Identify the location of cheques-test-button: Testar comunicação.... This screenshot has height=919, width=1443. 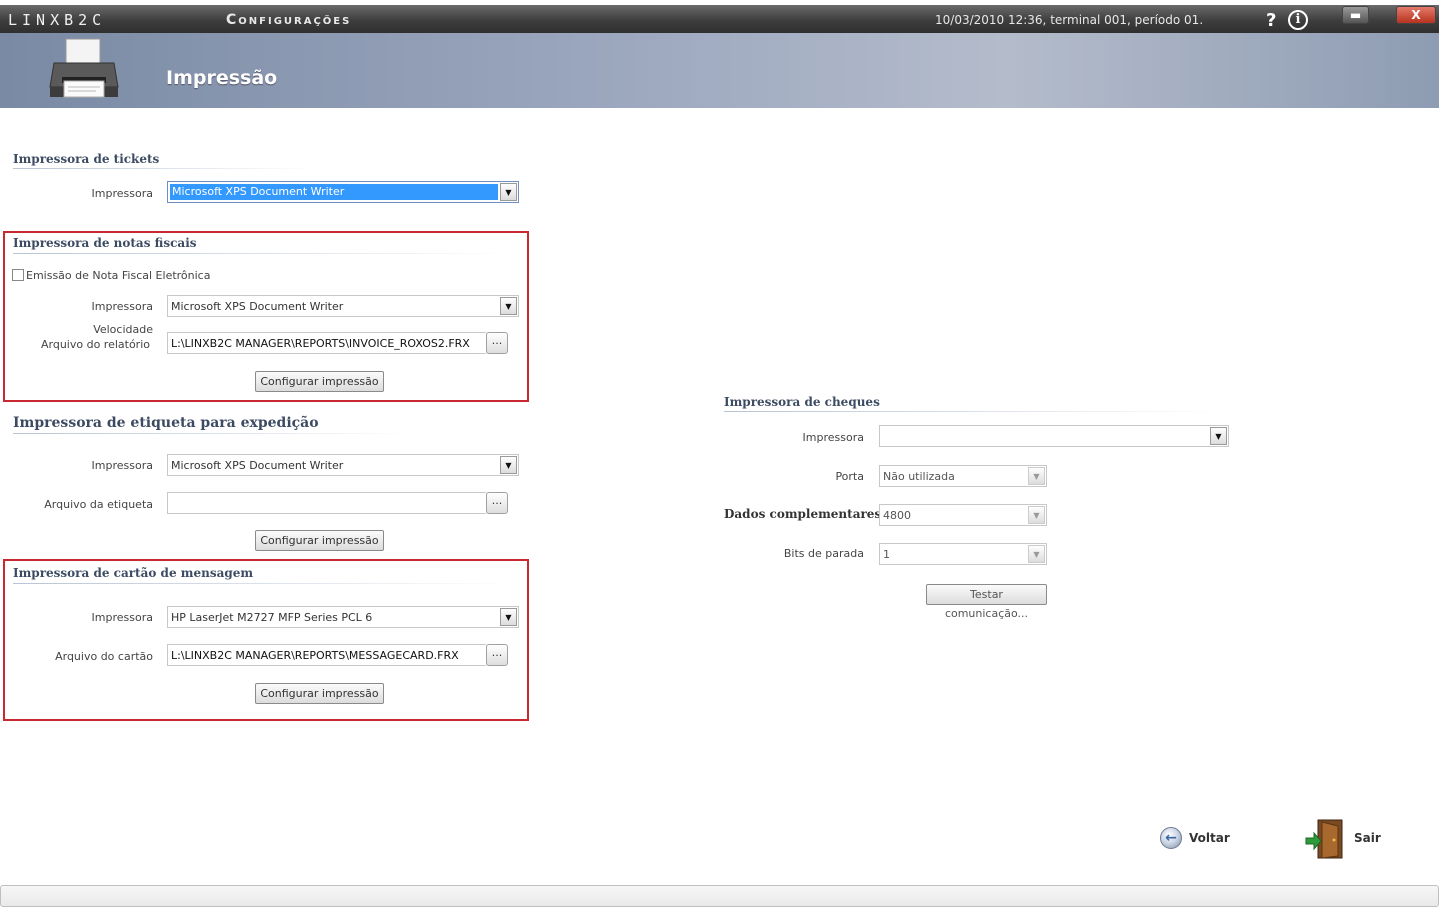
(986, 602).